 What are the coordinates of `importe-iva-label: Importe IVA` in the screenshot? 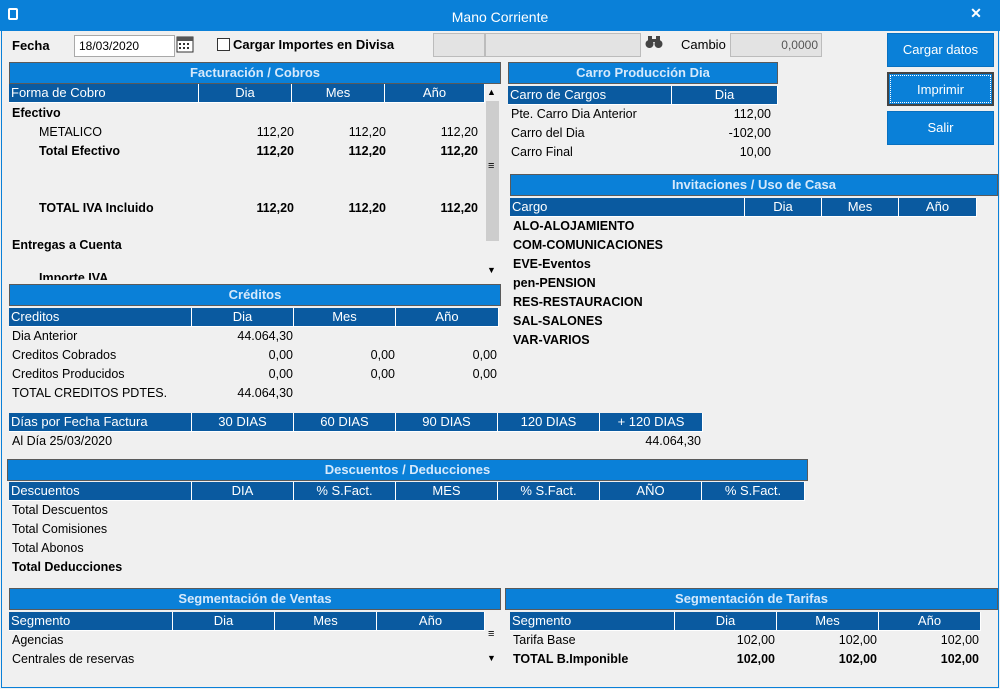 It's located at (74, 275).